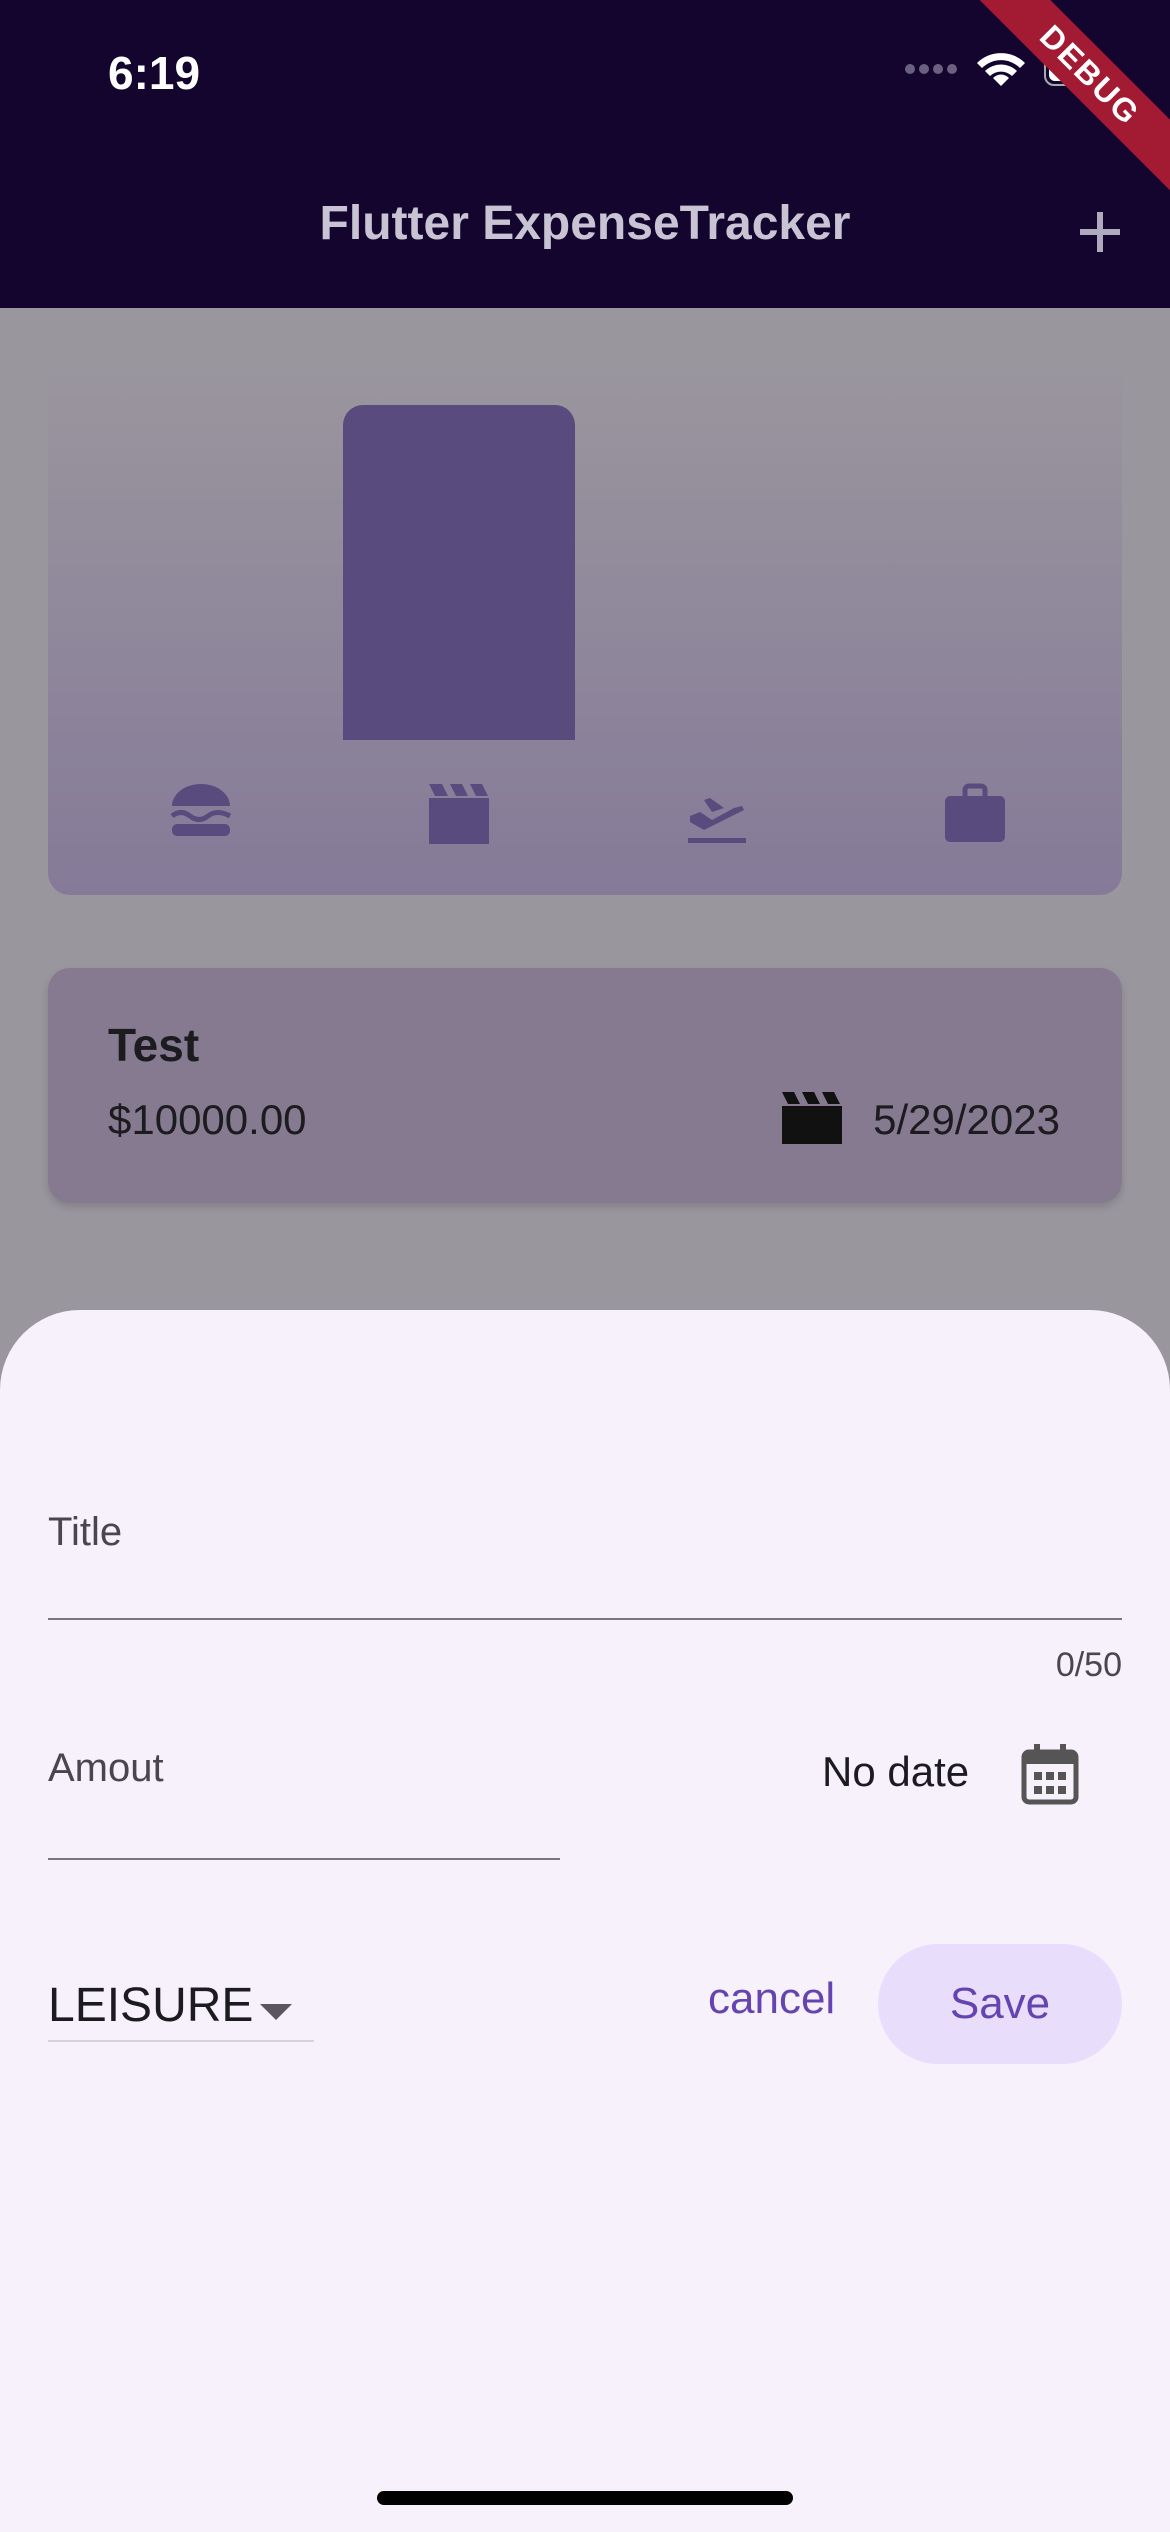 Image resolution: width=1170 pixels, height=2532 pixels. I want to click on burger-icon, so click(201, 810).